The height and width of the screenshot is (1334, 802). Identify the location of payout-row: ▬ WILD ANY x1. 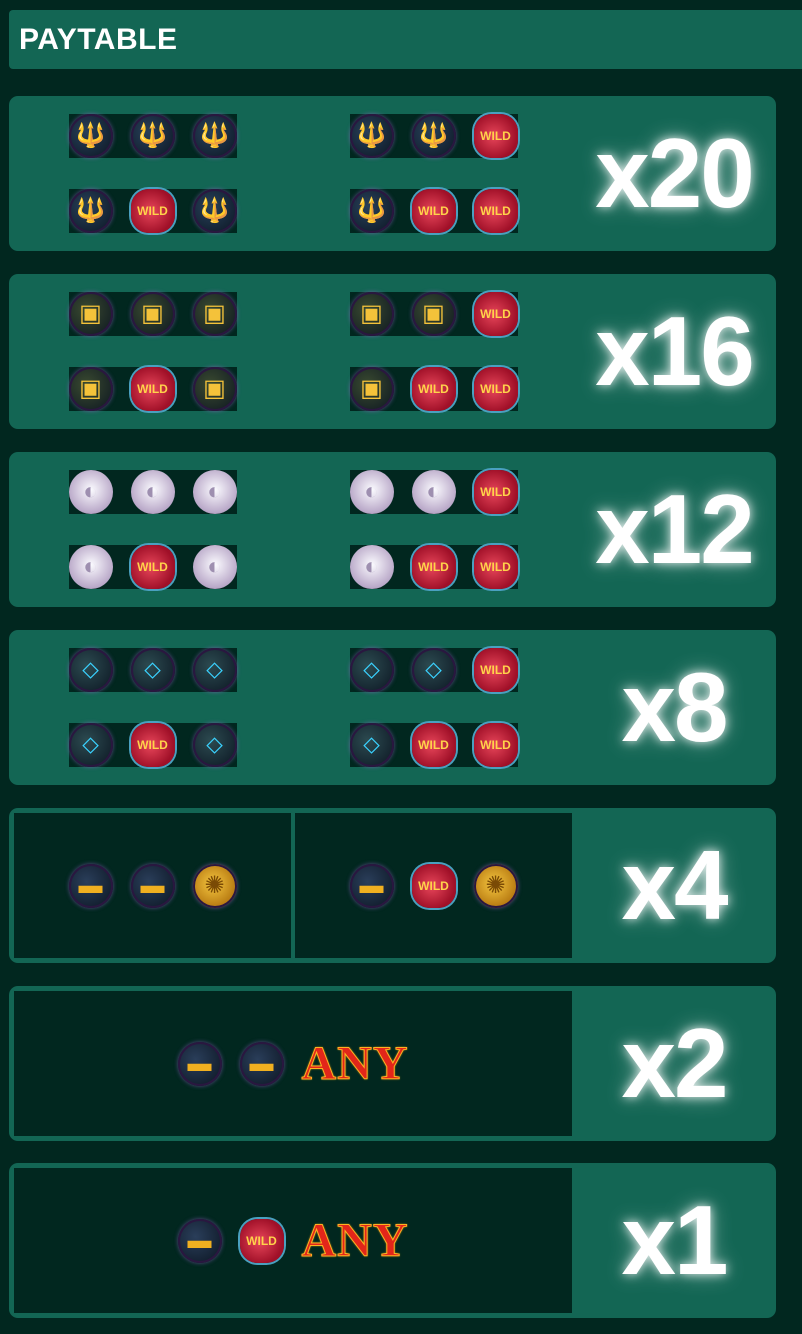
(392, 1240).